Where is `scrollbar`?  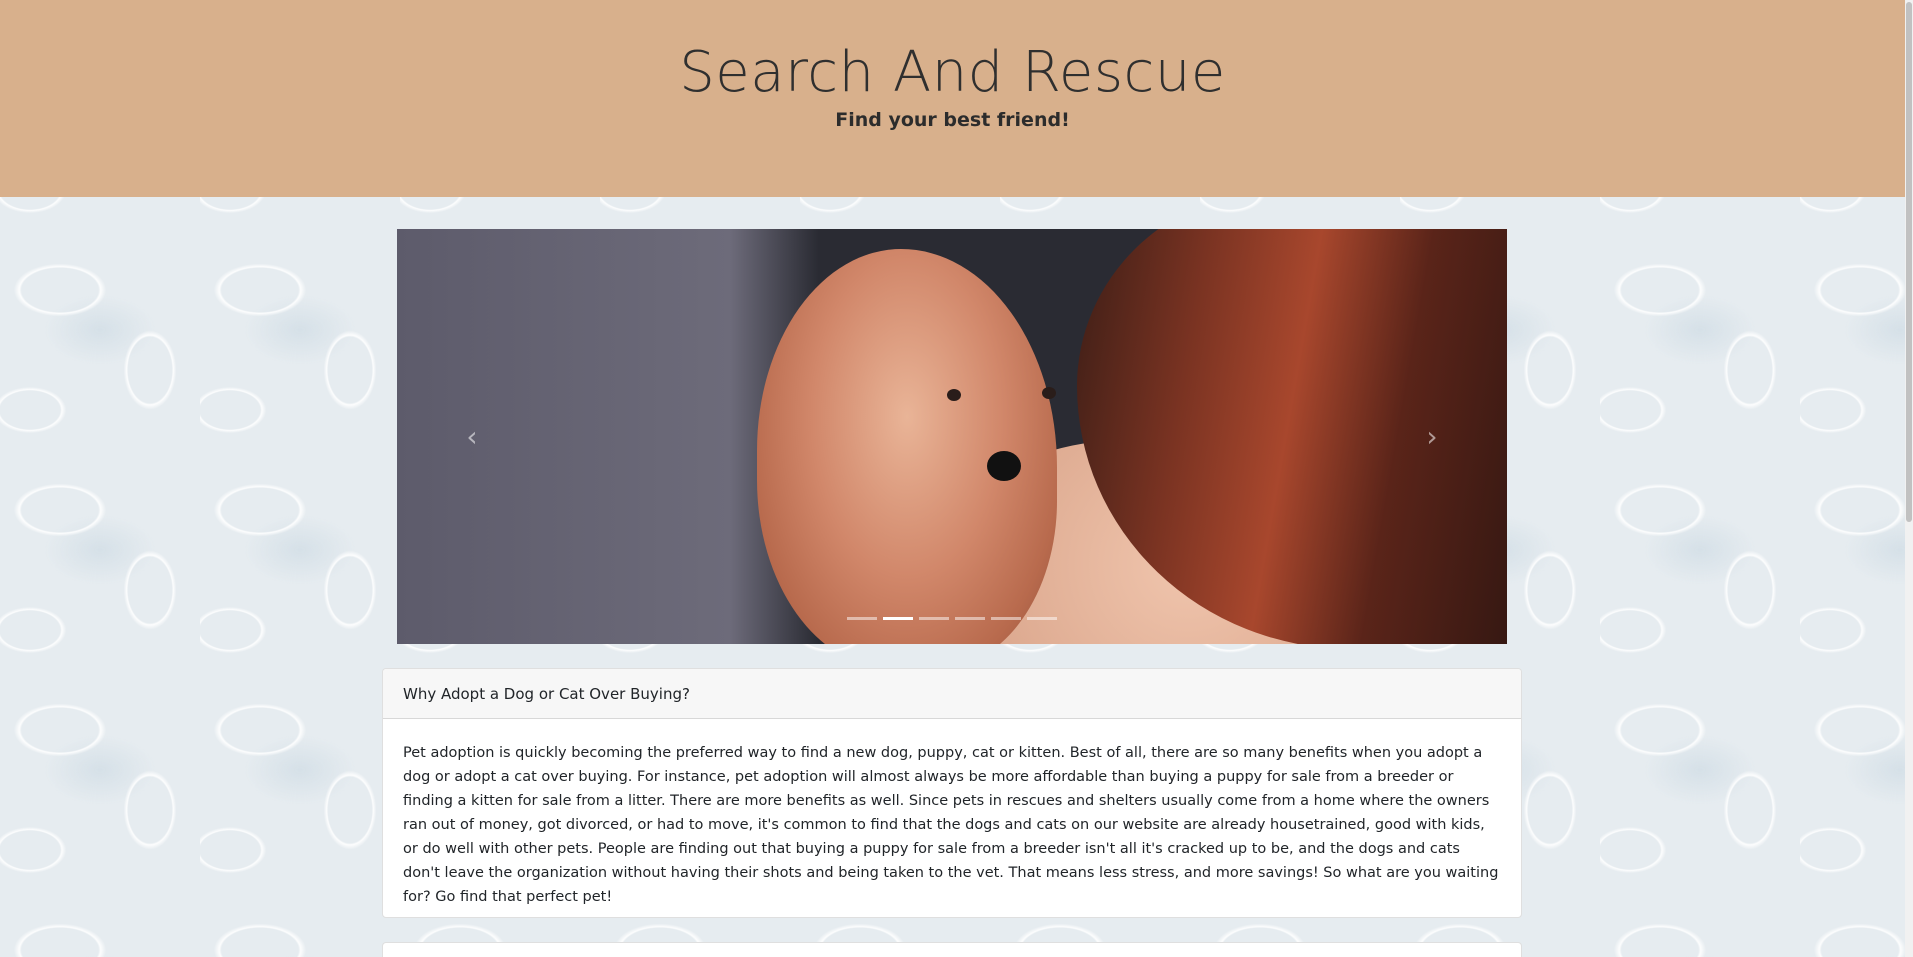 scrollbar is located at coordinates (1909, 478).